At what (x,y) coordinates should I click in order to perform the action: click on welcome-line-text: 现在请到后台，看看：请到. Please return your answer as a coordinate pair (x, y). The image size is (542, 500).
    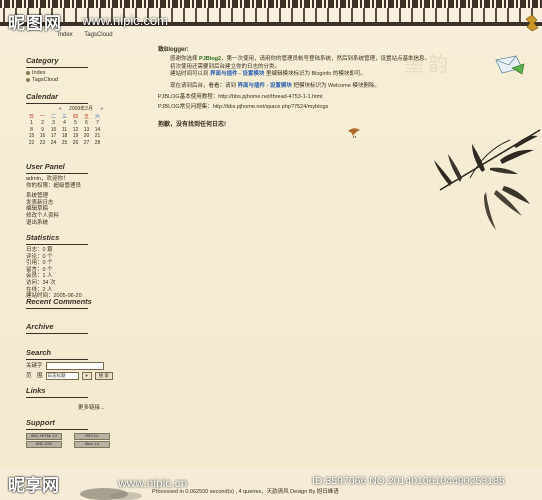
    Looking at the image, I should click on (204, 85).